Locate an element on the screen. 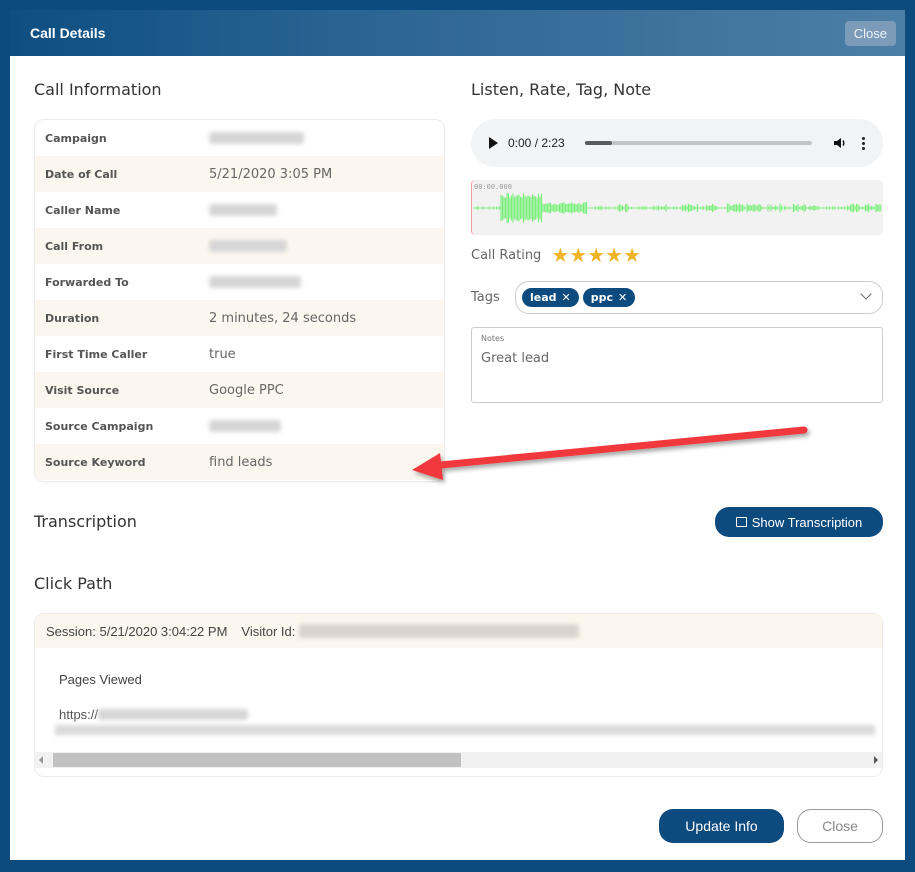 The image size is (915, 872). scrollbar-thumb is located at coordinates (257, 760).